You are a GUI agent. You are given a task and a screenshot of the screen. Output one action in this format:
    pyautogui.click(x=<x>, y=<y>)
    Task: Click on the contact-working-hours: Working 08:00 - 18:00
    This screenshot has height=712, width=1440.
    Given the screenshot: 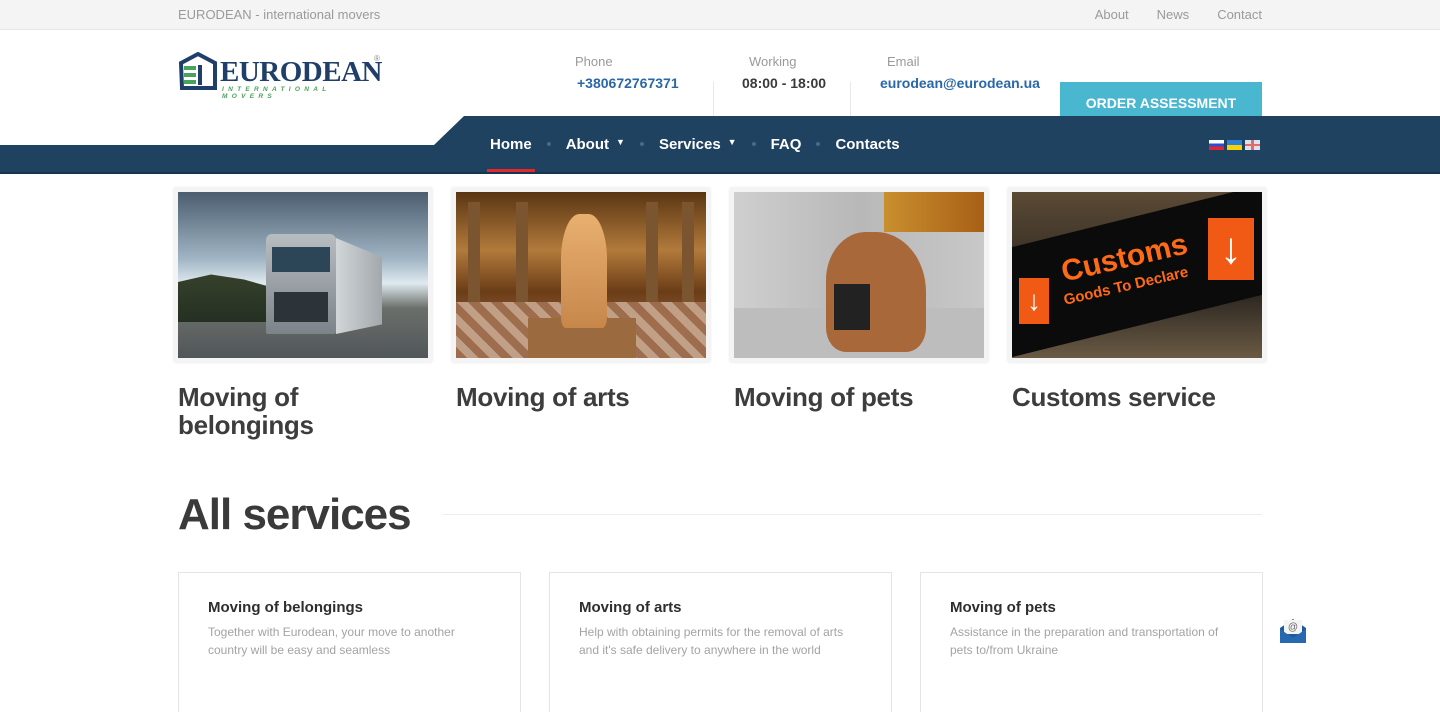 What is the action you would take?
    pyautogui.click(x=784, y=72)
    